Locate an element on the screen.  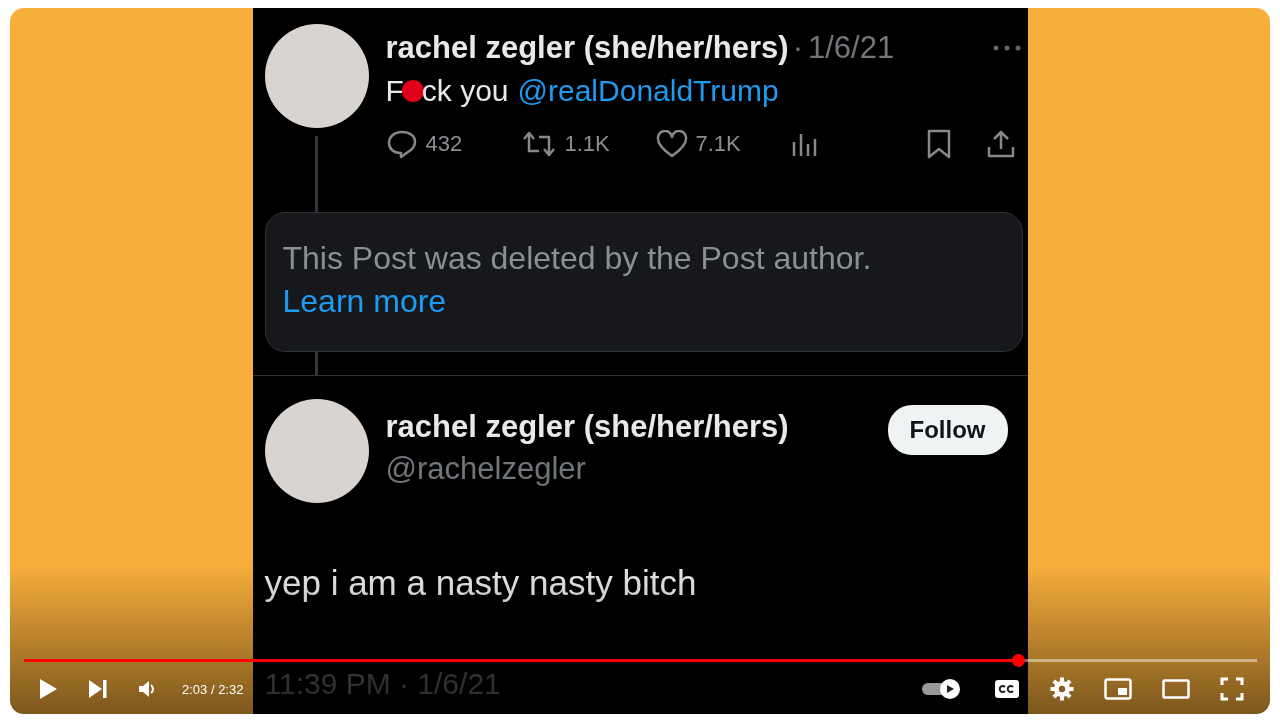
more-icon is located at coordinates (1006, 48).